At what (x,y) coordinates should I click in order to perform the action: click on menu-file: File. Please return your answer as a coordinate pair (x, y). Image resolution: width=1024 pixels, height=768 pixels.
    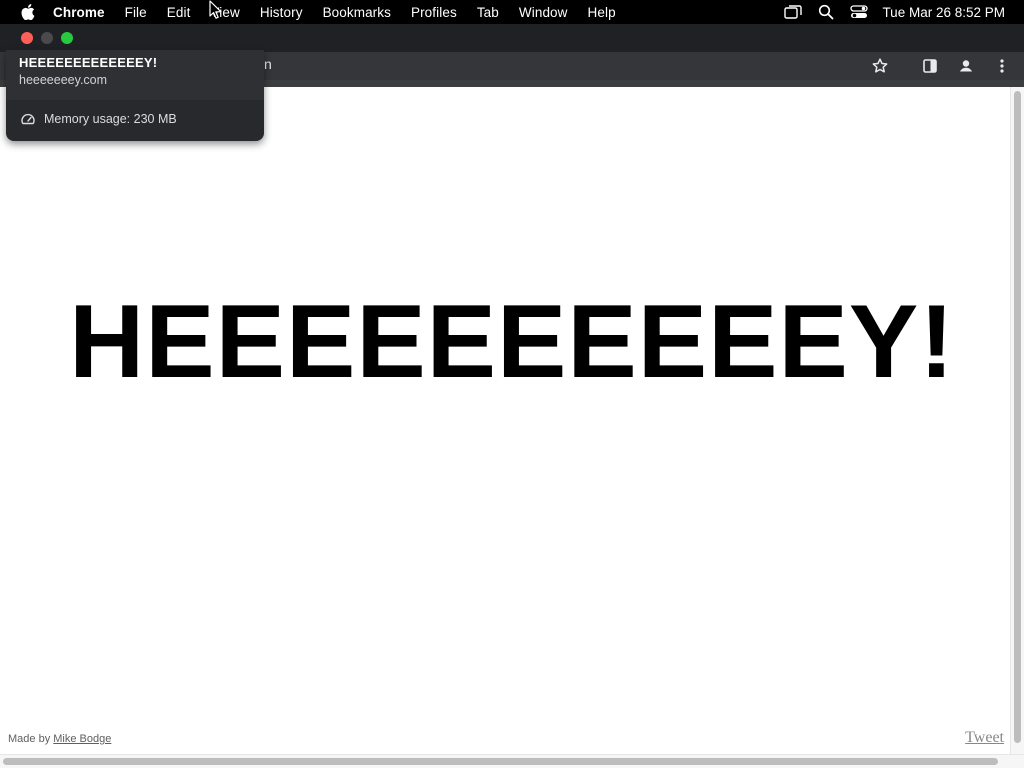
    Looking at the image, I should click on (136, 12).